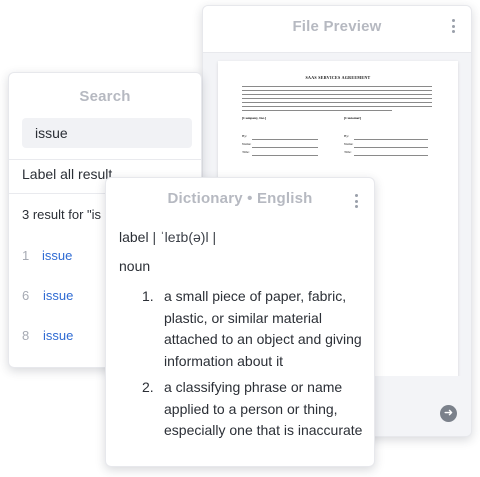 This screenshot has height=477, width=480. Describe the element at coordinates (353, 118) in the screenshot. I see `customer-label: [Customer]` at that location.